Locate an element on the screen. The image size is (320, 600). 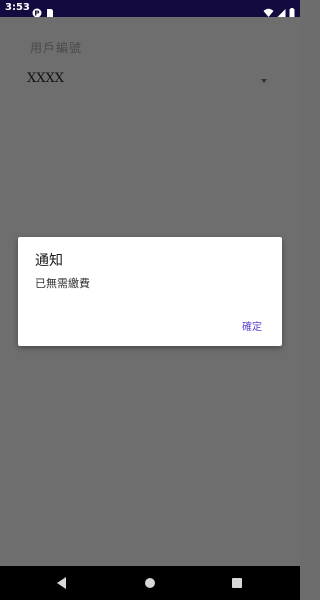
notification-dialog: 通知 已無需繳費 確定 is located at coordinates (150, 291).